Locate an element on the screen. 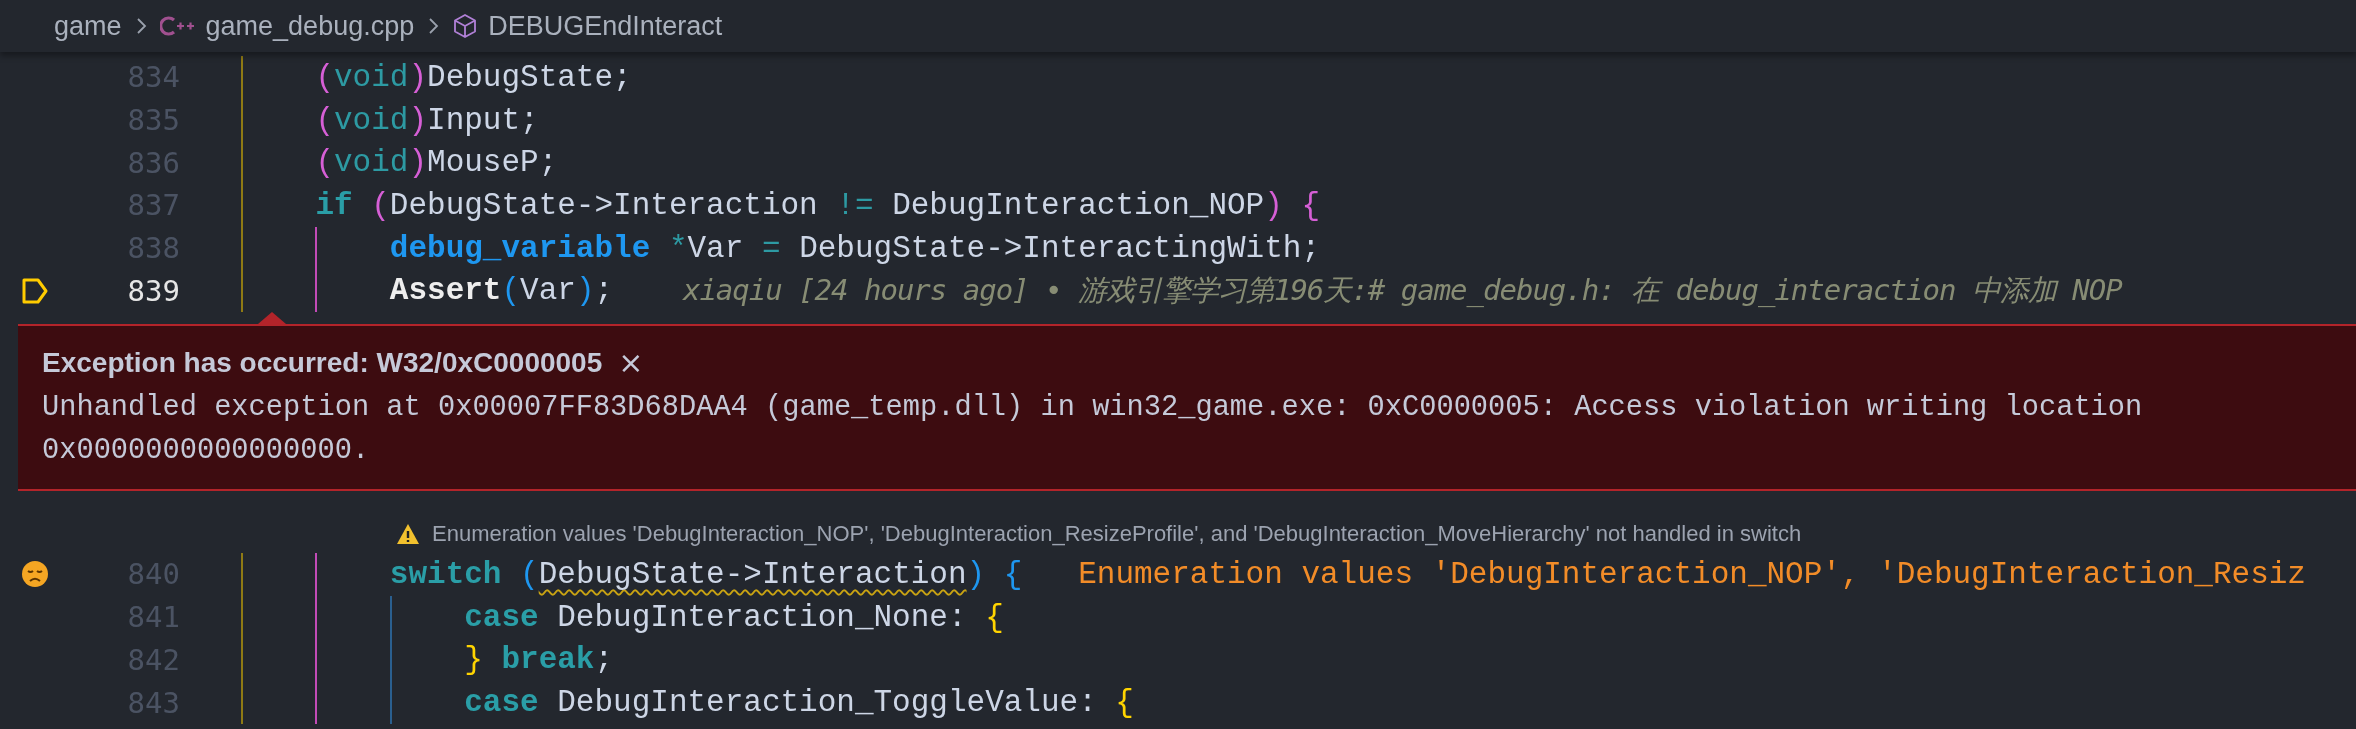 The image size is (2356, 729). close-button: × is located at coordinates (631, 363).